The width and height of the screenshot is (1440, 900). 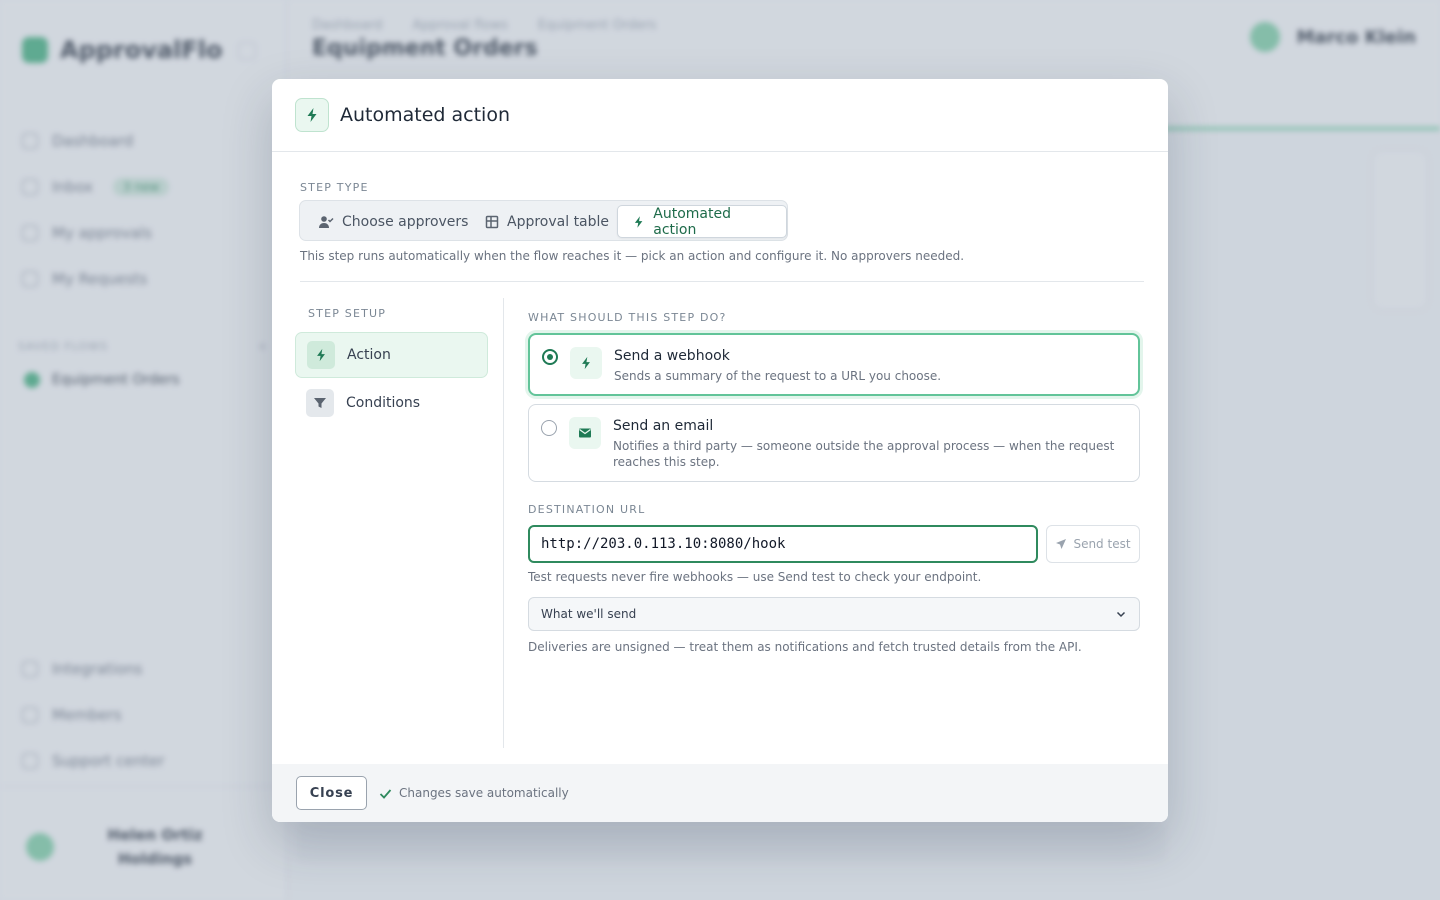 What do you see at coordinates (425, 115) in the screenshot?
I see `dialog-title: Automated action` at bounding box center [425, 115].